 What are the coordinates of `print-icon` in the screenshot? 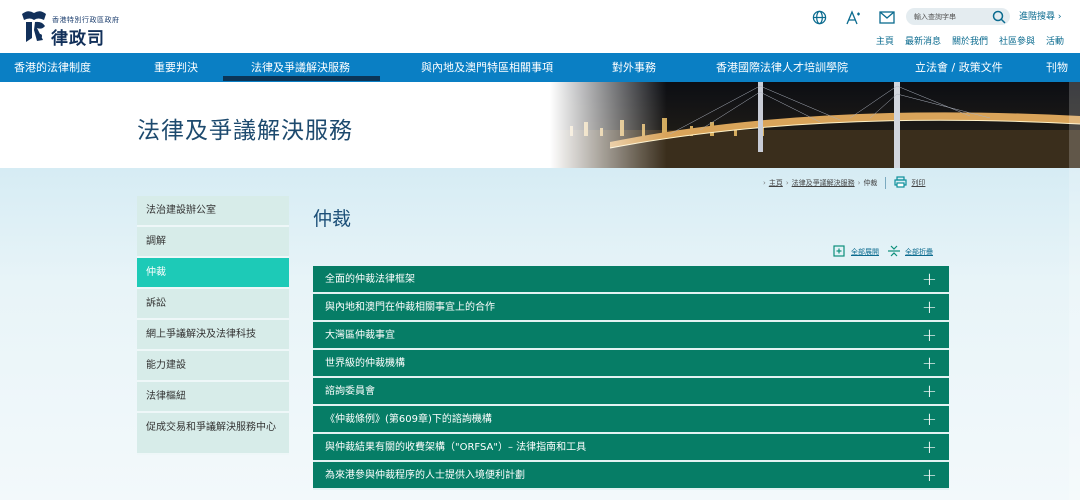 It's located at (901, 183).